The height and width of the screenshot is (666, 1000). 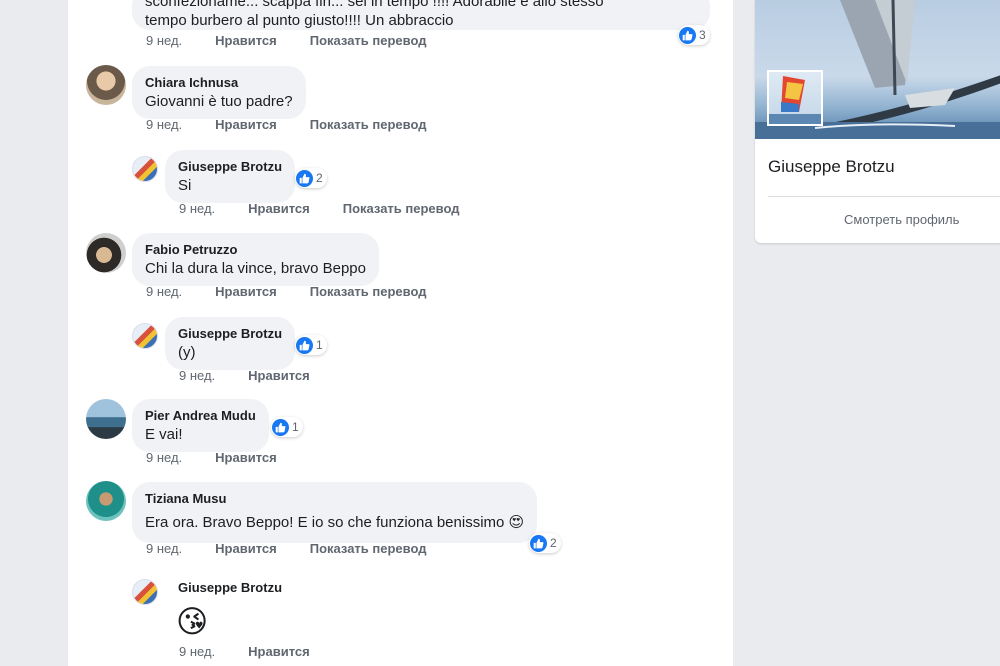 I want to click on comment-author: Fabio Petruzzo, so click(x=255, y=250).